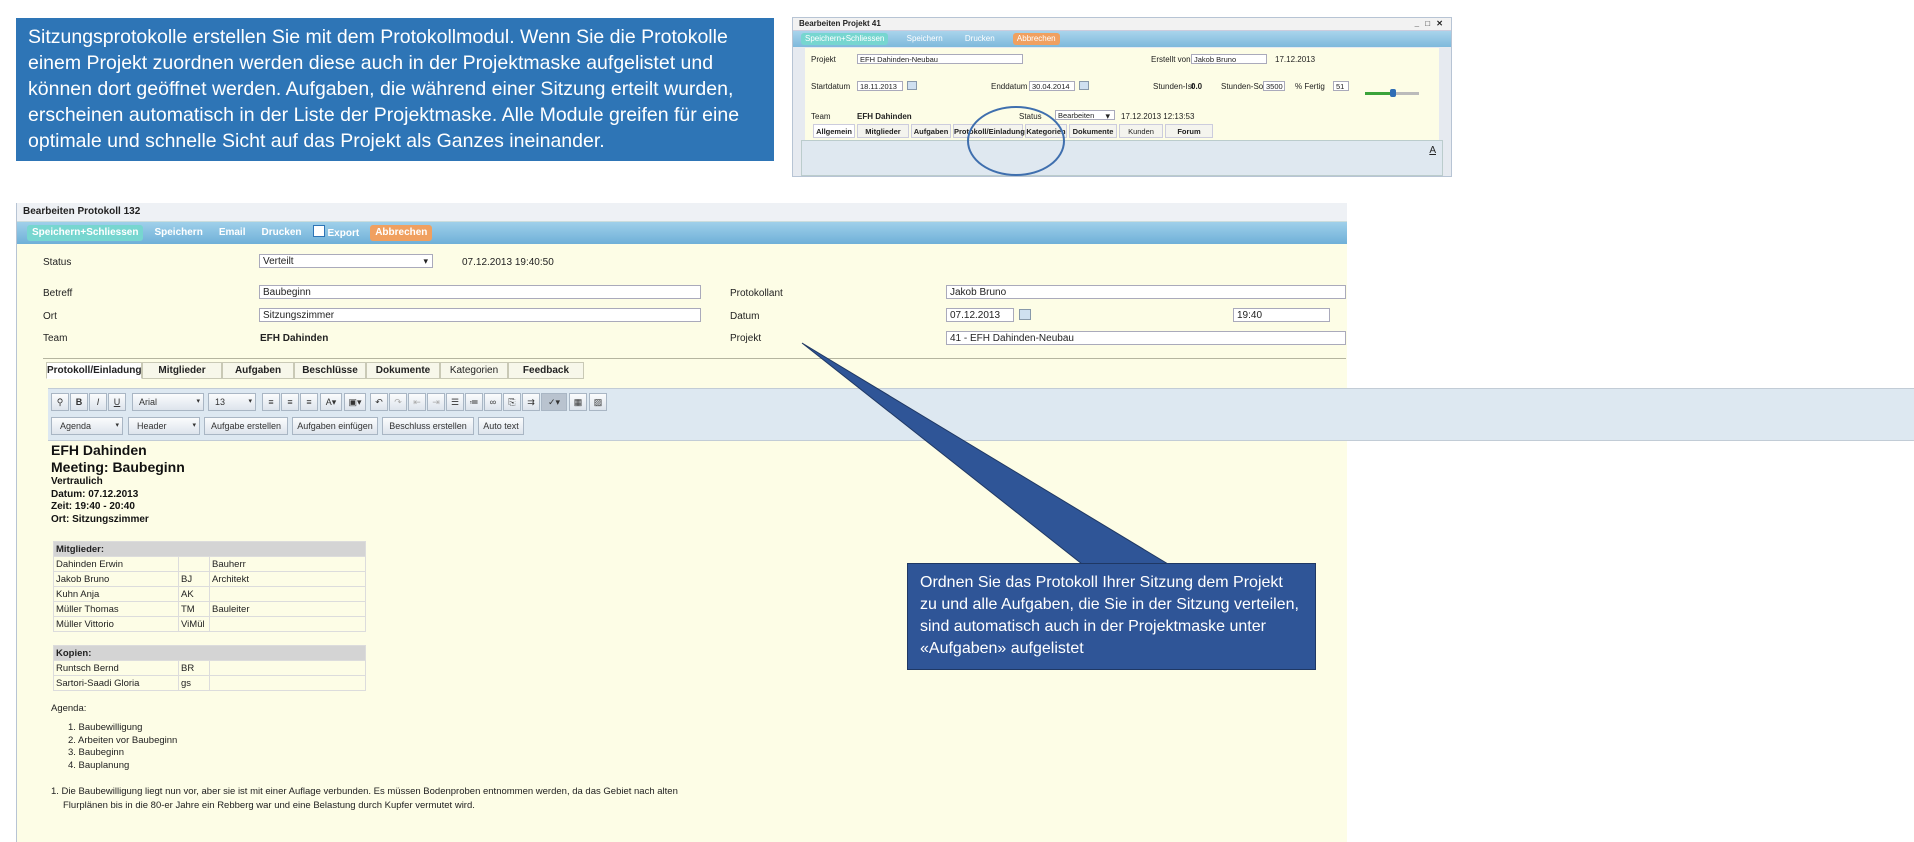 The width and height of the screenshot is (1914, 842). I want to click on callout-pointer, so click(985, 453).